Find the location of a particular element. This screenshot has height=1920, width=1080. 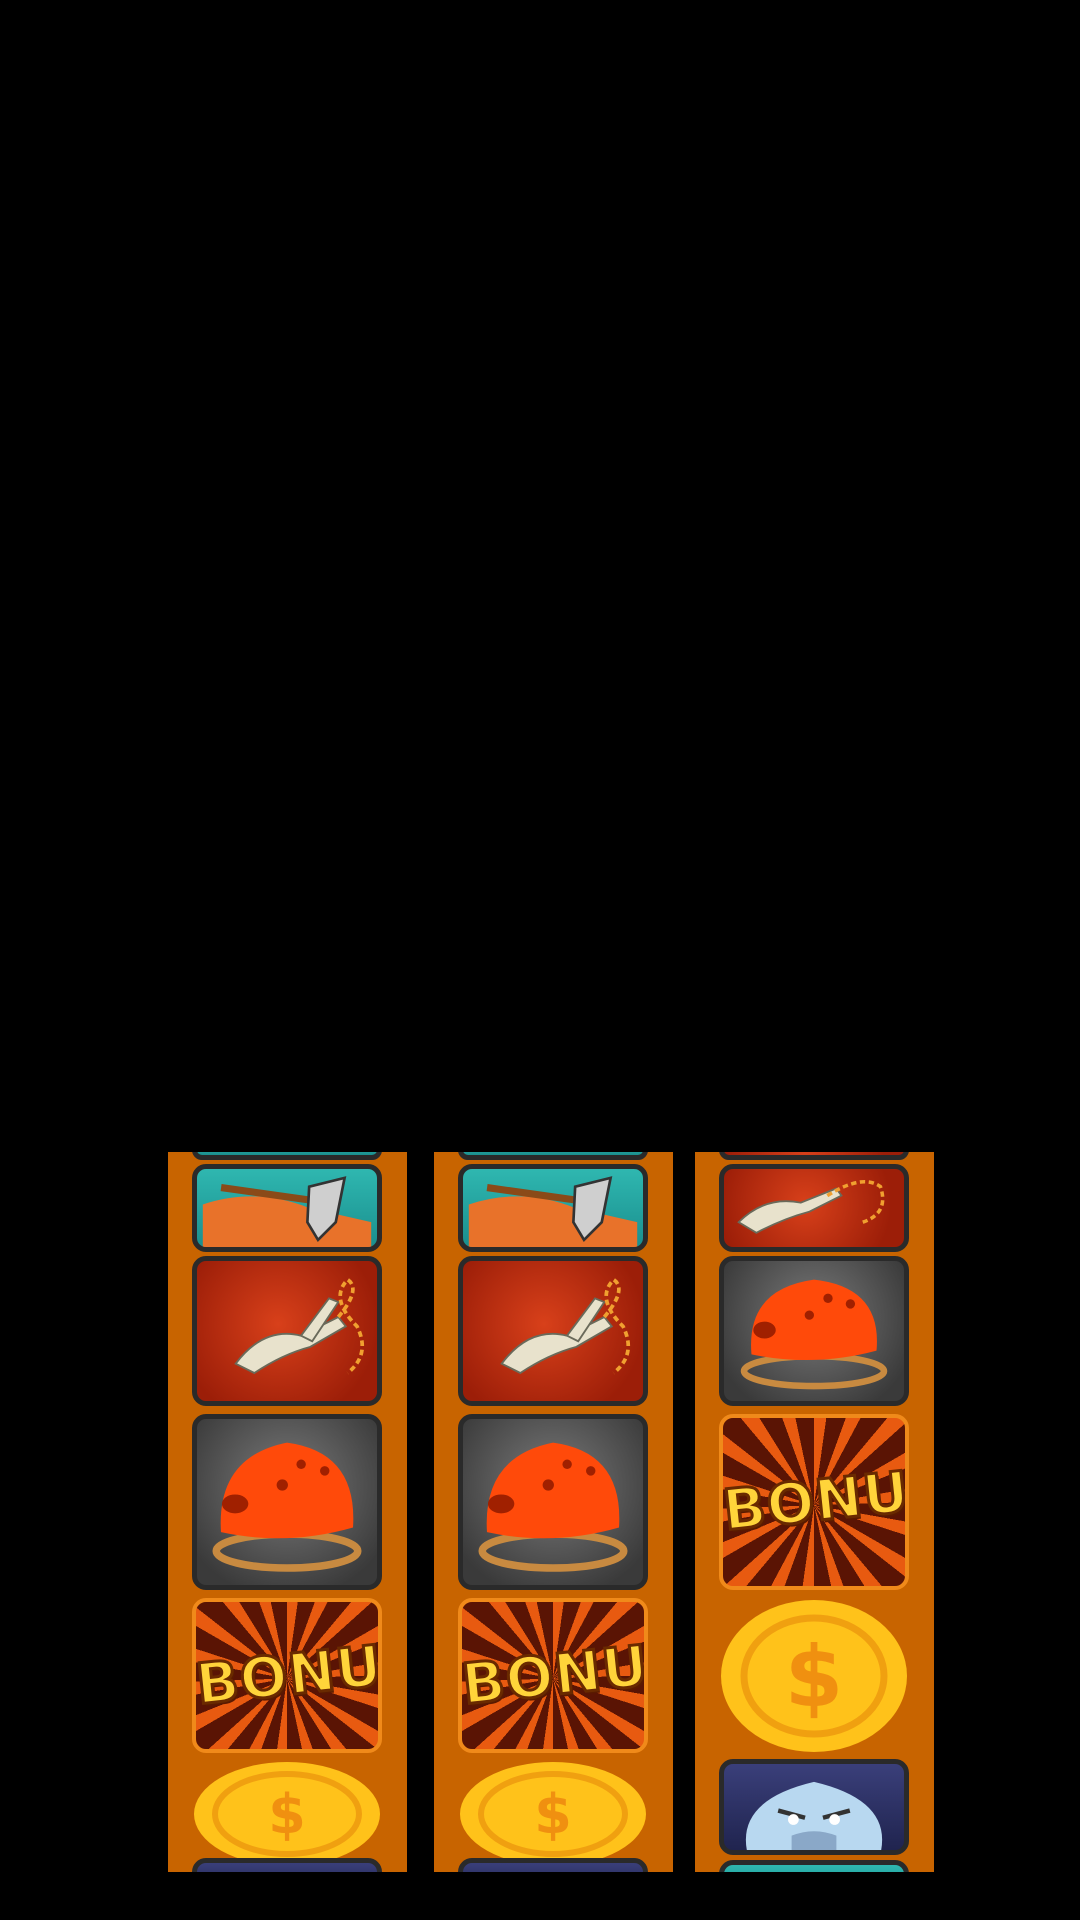

reel-3: BONUS $ is located at coordinates (814, 1512).